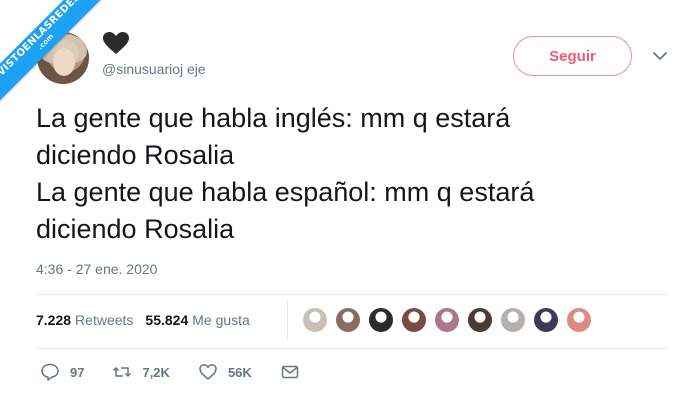 The width and height of the screenshot is (700, 402). What do you see at coordinates (184, 372) in the screenshot?
I see `action-bar: 97 7,2K 56K` at bounding box center [184, 372].